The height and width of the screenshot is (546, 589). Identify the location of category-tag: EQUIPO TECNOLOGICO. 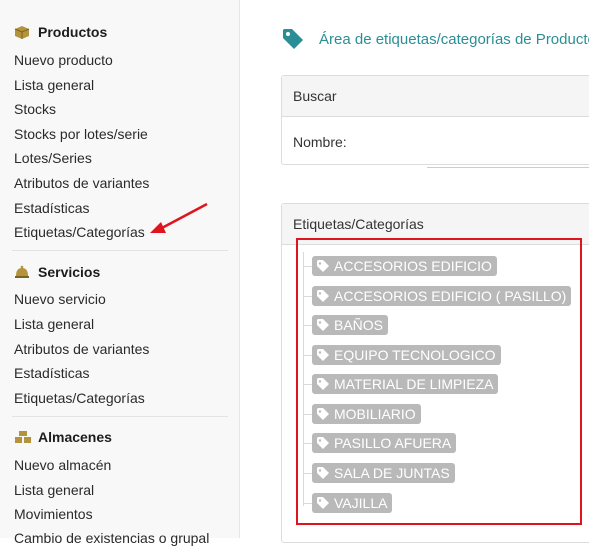
(406, 355).